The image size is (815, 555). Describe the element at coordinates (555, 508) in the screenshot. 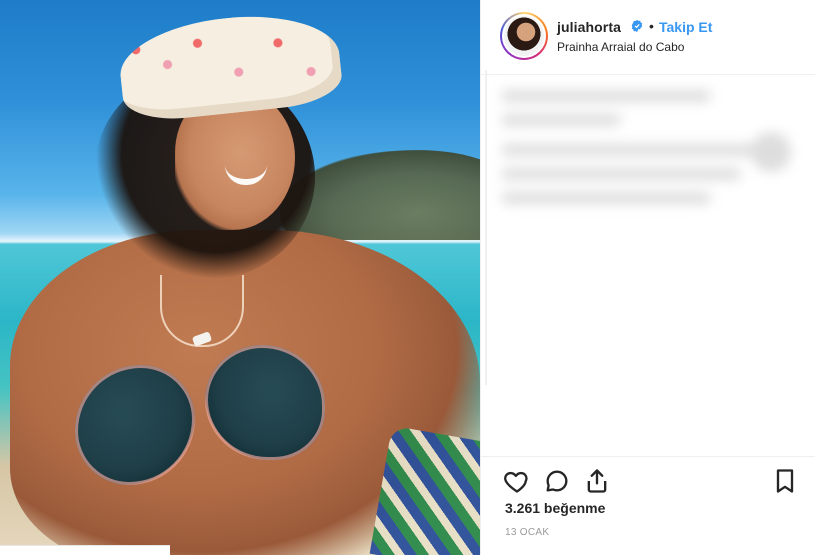

I see `likes-count: 3.261 beğenme` at that location.